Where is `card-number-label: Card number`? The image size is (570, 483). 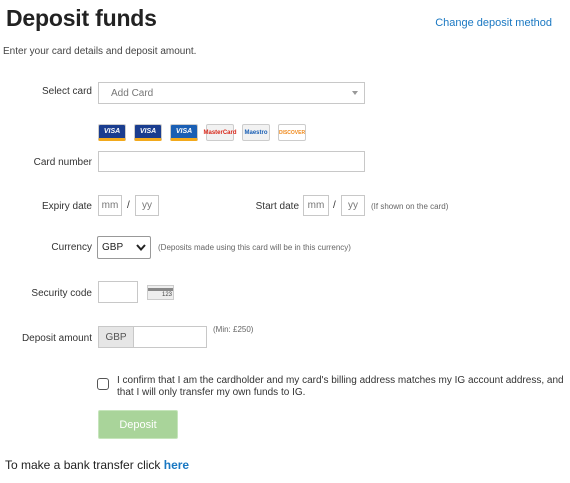
card-number-label: Card number is located at coordinates (62, 162).